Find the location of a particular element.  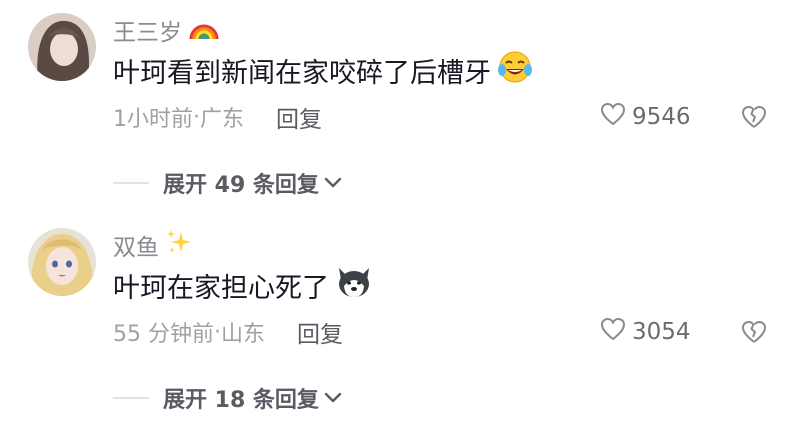

expand-replies-button: 展开 18 条回复 is located at coordinates (228, 398).